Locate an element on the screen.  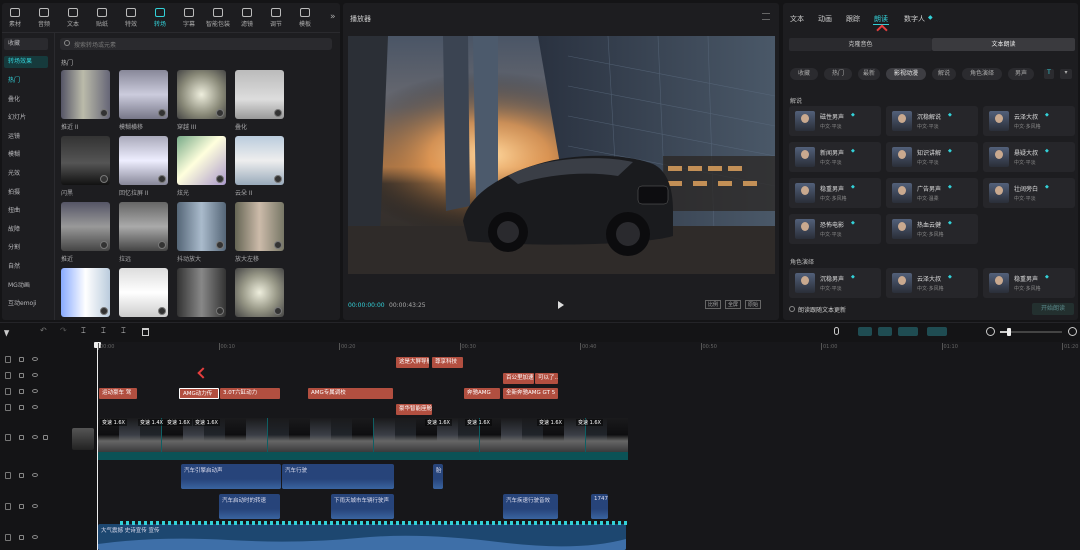
sidebar-item-2: 热门 is located at coordinates (26, 81).